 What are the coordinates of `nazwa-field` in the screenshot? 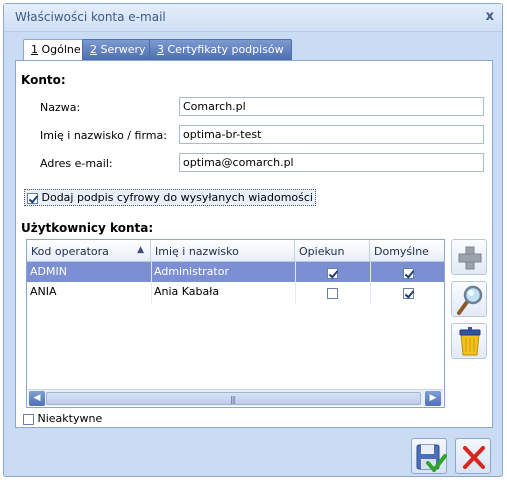 It's located at (331, 106).